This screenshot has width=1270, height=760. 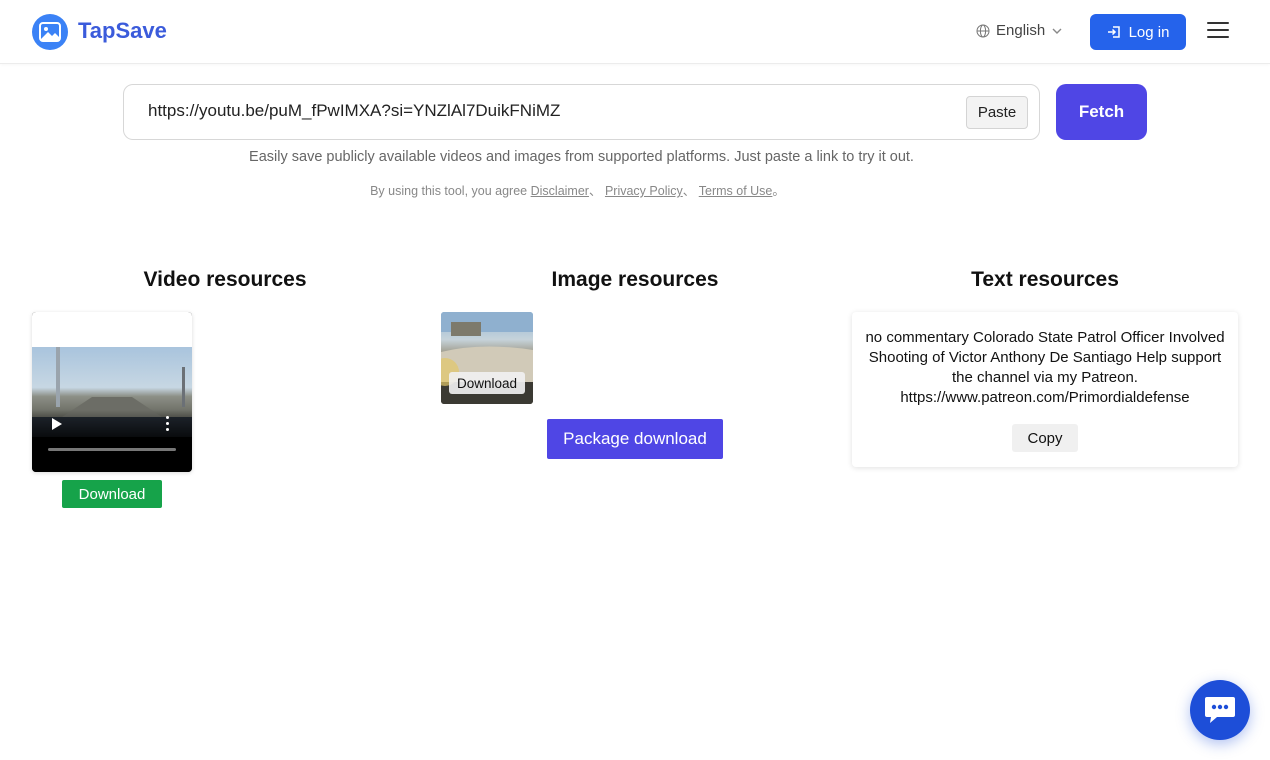 I want to click on terms-of-use-link: Terms of Use, so click(x=736, y=191).